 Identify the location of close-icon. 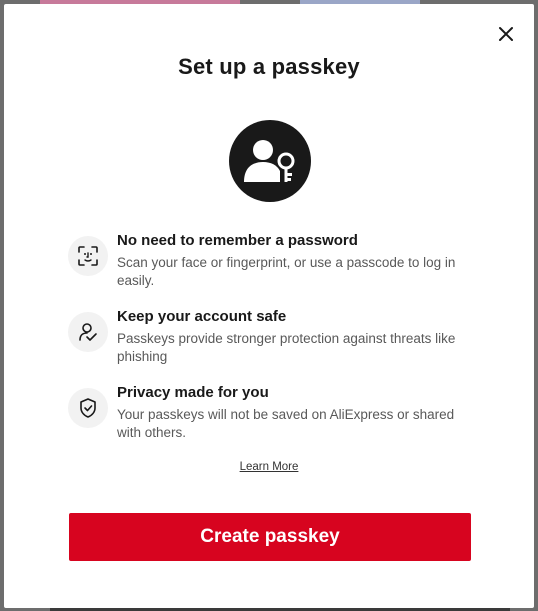
(506, 34).